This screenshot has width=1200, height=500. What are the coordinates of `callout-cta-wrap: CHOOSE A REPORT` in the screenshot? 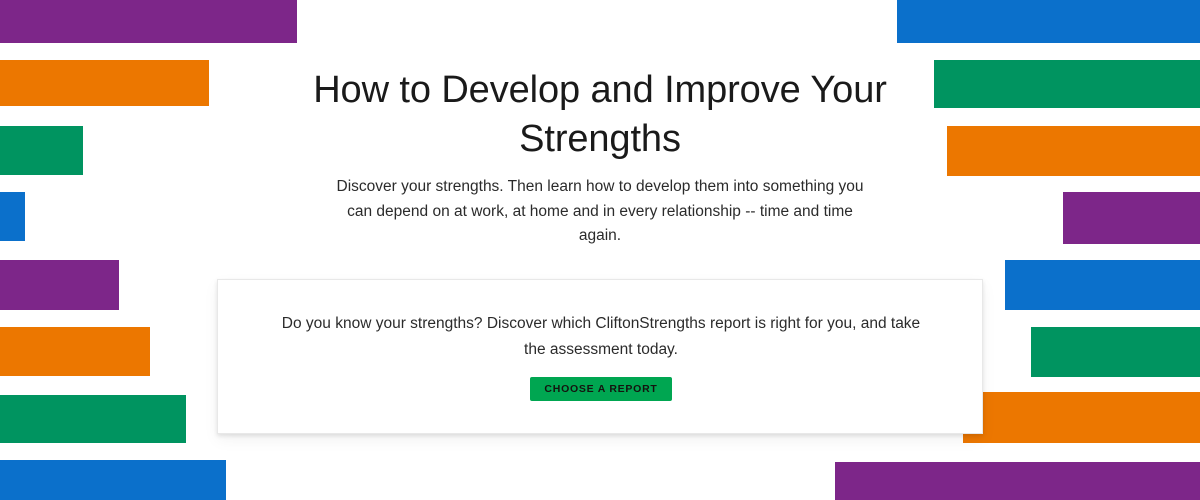 It's located at (601, 389).